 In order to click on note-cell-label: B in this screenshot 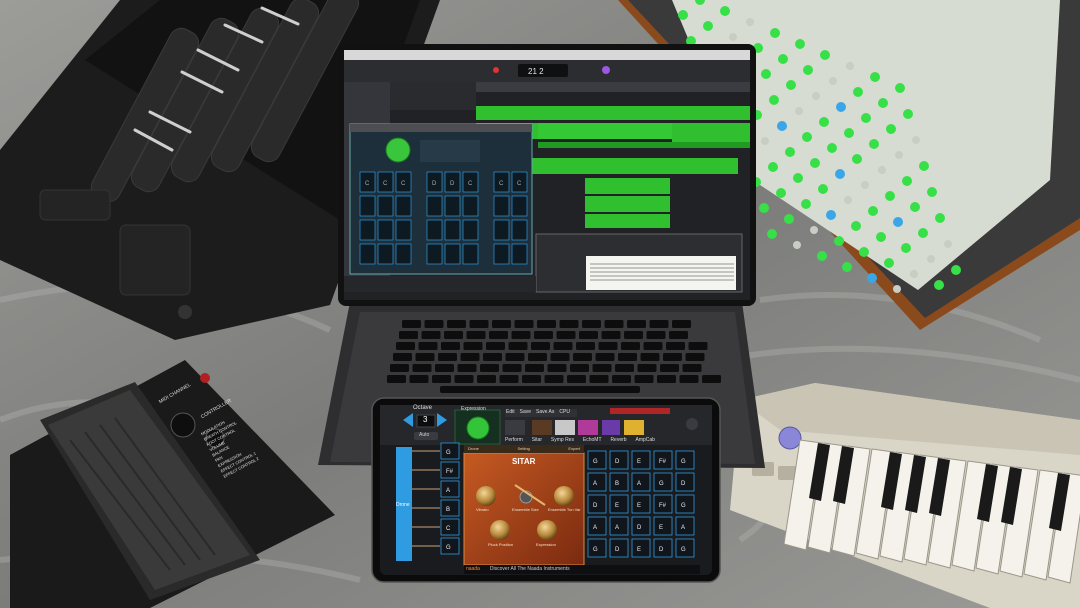, I will do `click(617, 484)`.